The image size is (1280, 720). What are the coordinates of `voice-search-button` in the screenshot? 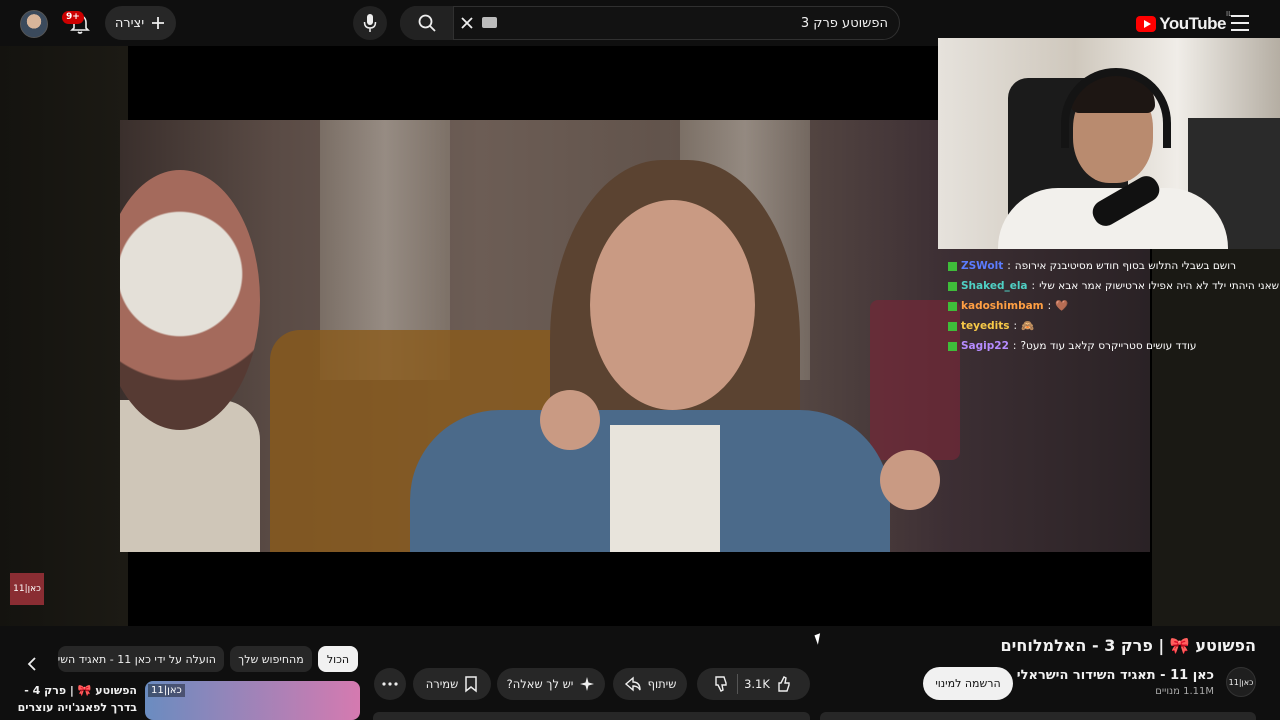 It's located at (370, 23).